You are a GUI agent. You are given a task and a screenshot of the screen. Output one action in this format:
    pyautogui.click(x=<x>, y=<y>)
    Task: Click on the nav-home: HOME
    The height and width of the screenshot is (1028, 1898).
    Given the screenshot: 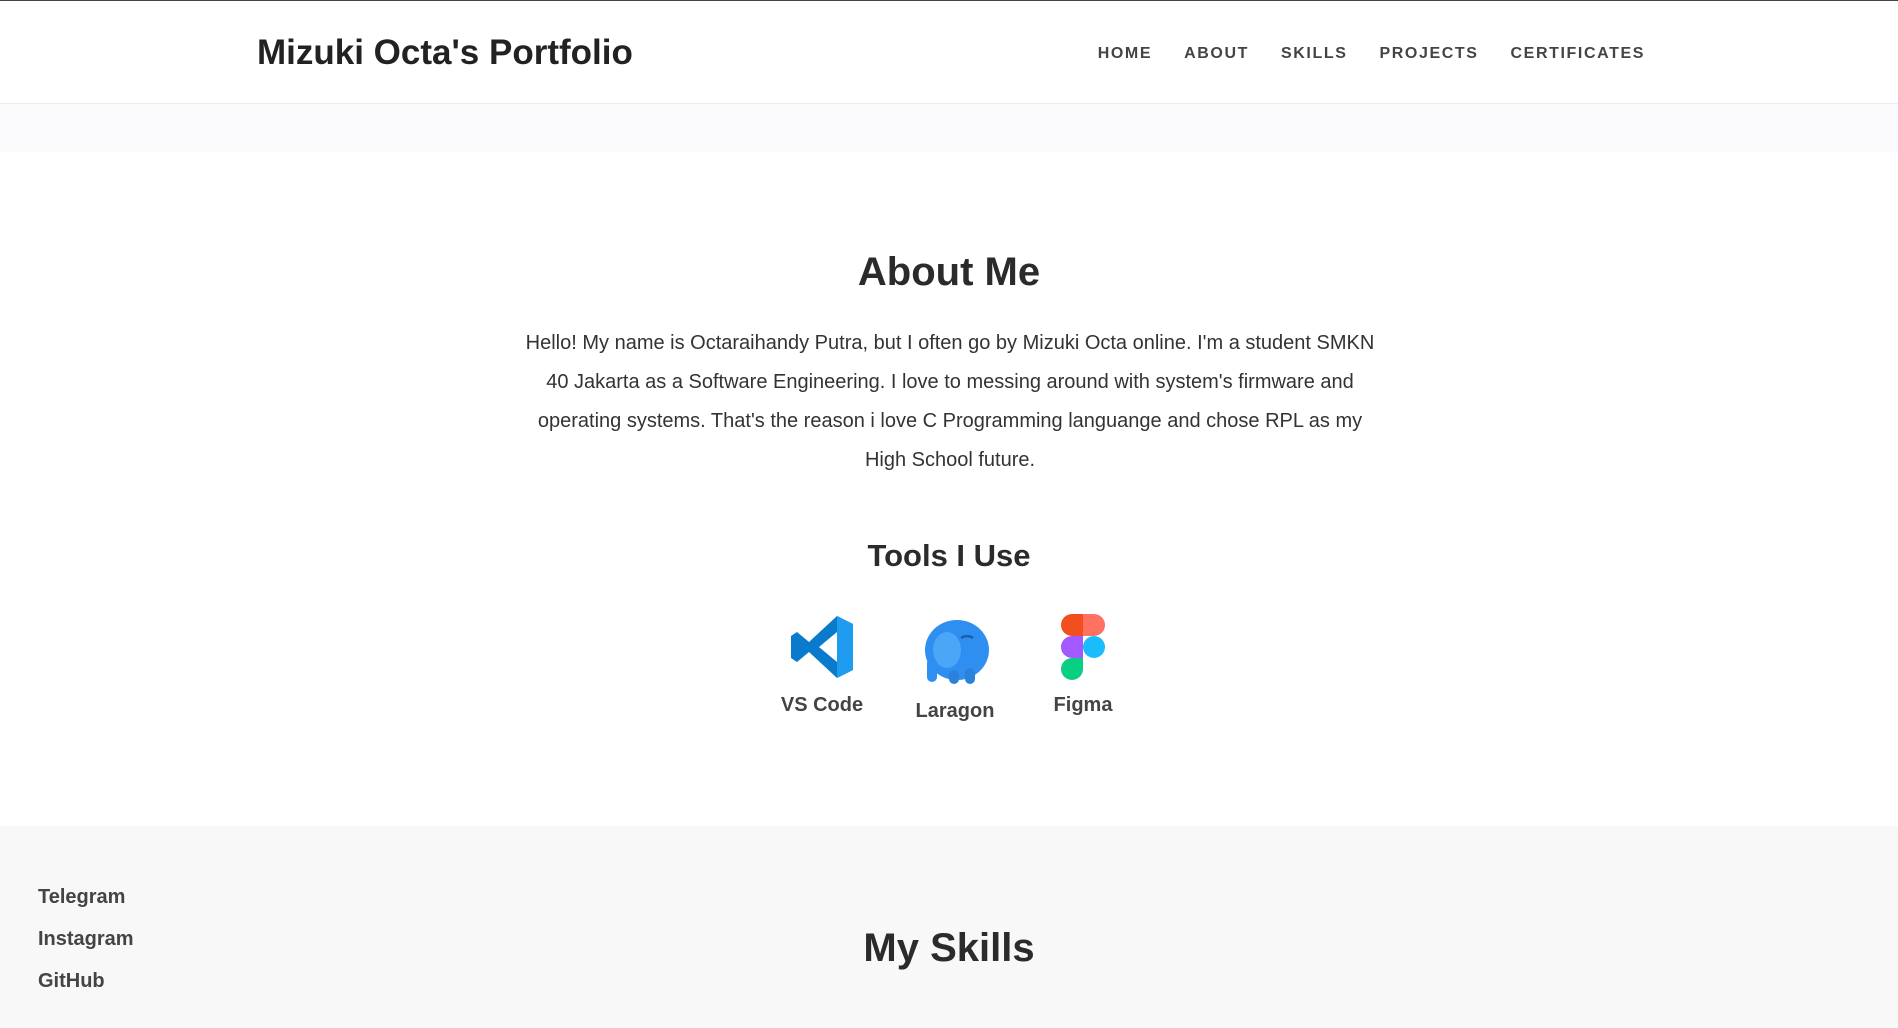 What is the action you would take?
    pyautogui.click(x=1125, y=54)
    